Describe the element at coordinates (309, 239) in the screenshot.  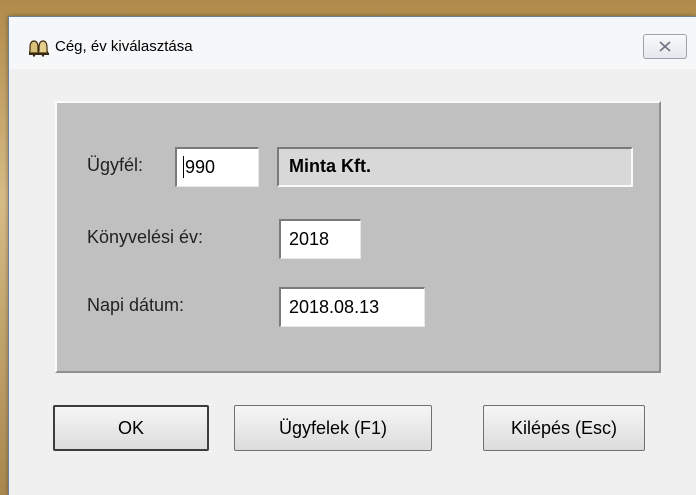
I see `year-value: 2018` at that location.